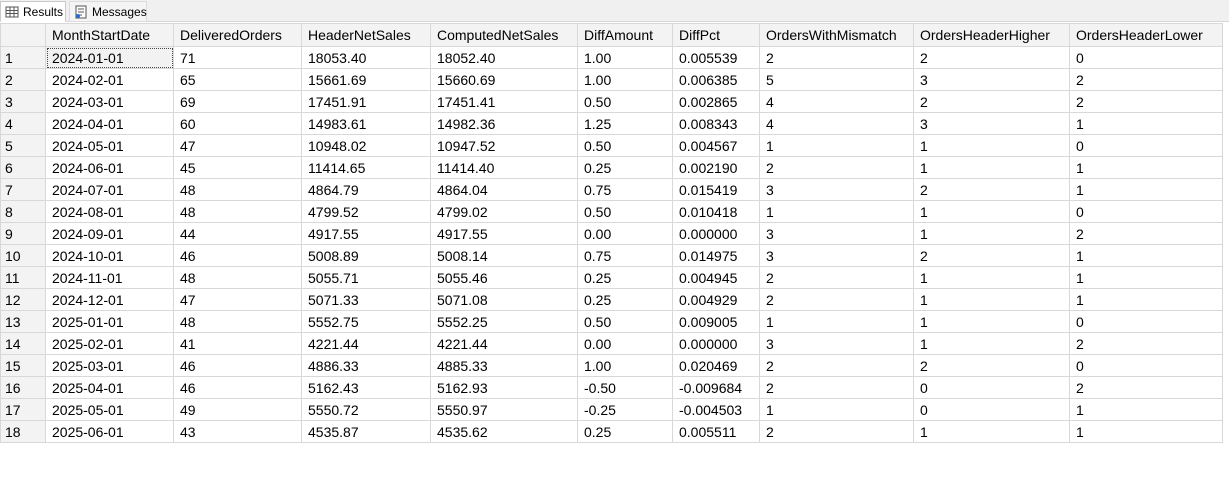  What do you see at coordinates (504, 343) in the screenshot?
I see `table-cell: 4221.44` at bounding box center [504, 343].